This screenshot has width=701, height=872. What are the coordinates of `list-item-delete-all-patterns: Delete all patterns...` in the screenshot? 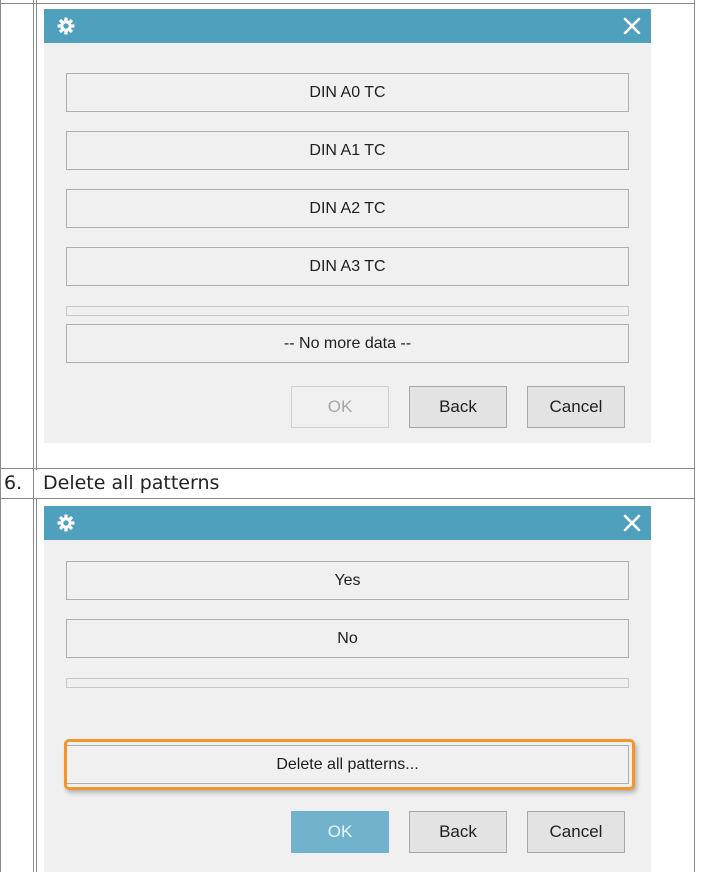 It's located at (347, 764).